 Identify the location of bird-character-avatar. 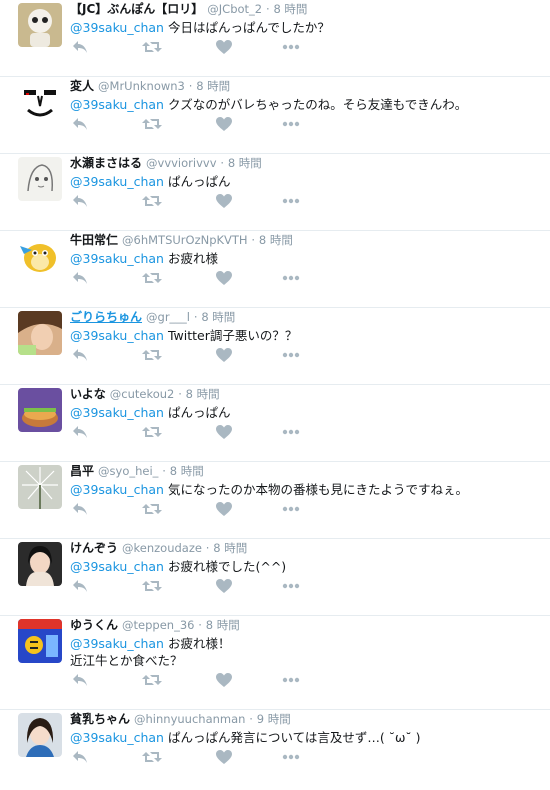
(40, 256).